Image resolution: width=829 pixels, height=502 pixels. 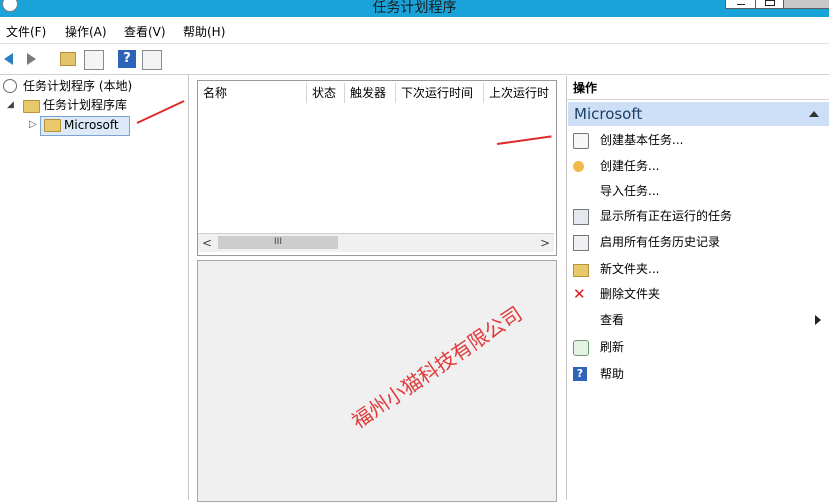 What do you see at coordinates (581, 217) in the screenshot?
I see `running-tasks-icon` at bounding box center [581, 217].